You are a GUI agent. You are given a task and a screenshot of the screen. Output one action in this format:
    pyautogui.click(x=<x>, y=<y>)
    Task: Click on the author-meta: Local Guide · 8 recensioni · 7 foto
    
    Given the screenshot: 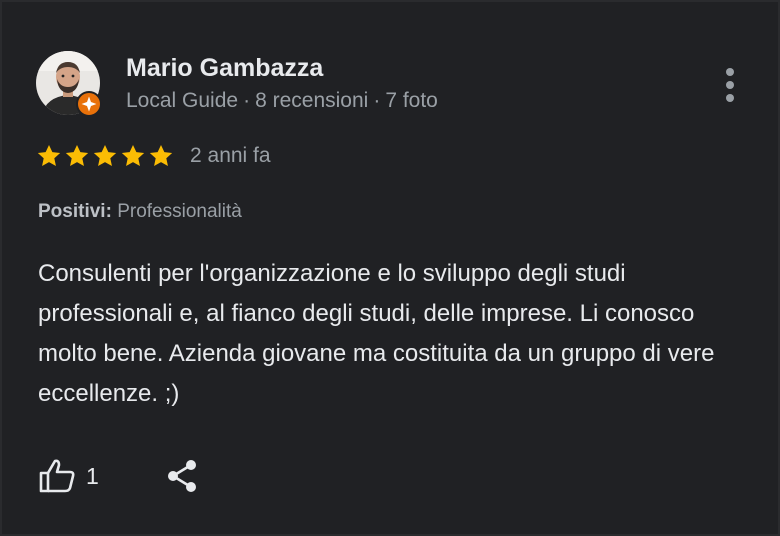 What is the action you would take?
    pyautogui.click(x=282, y=101)
    